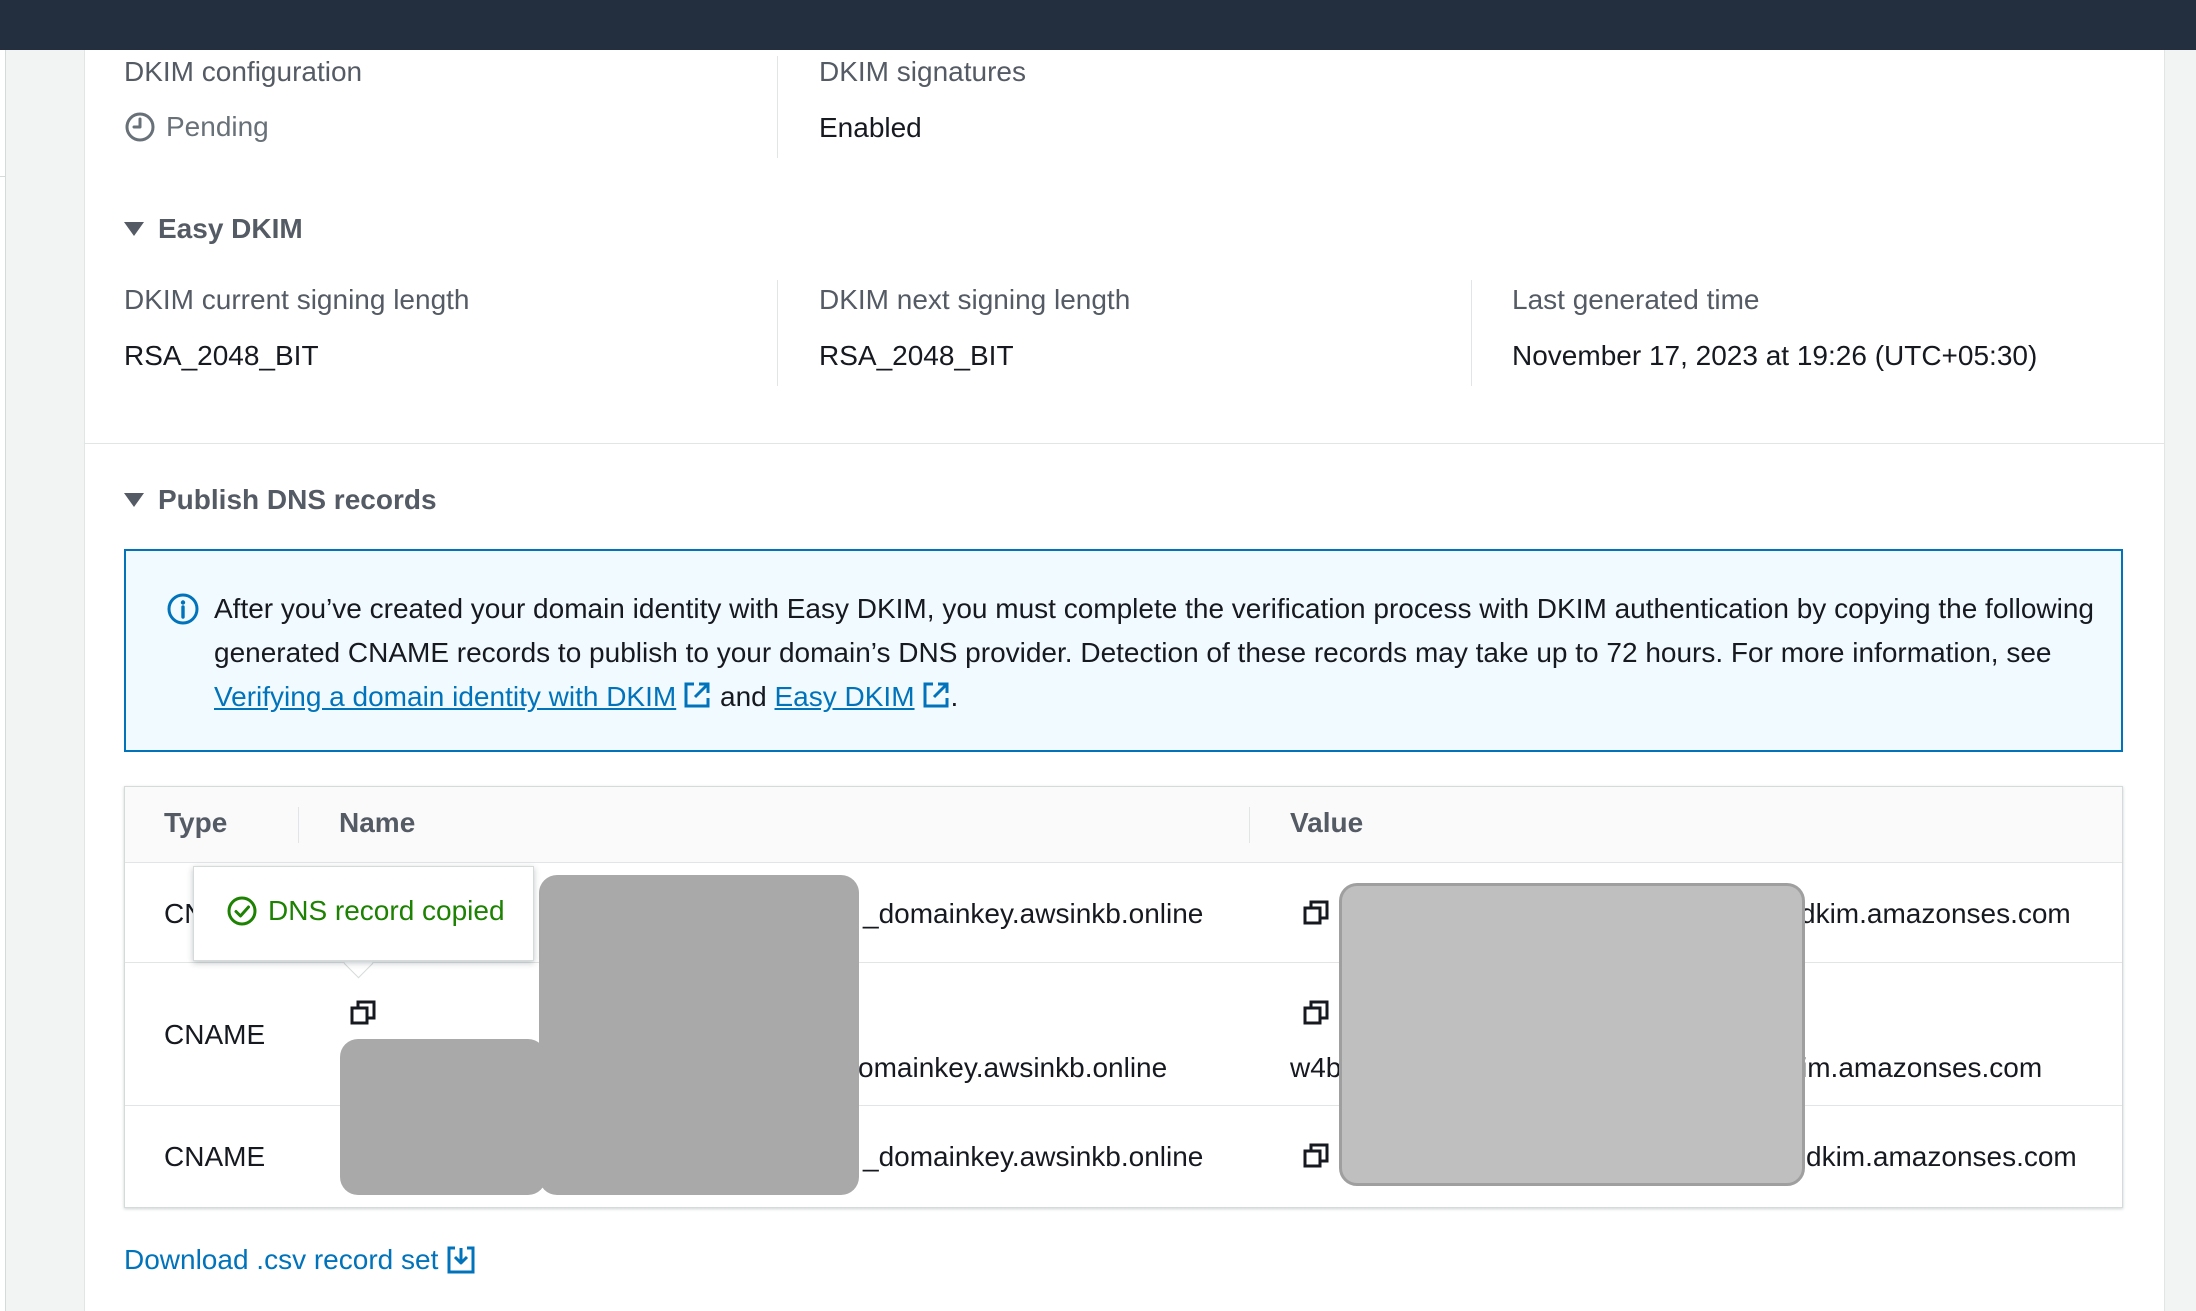 The height and width of the screenshot is (1311, 2196). What do you see at coordinates (1572, 1034) in the screenshot?
I see `redacted-value-block` at bounding box center [1572, 1034].